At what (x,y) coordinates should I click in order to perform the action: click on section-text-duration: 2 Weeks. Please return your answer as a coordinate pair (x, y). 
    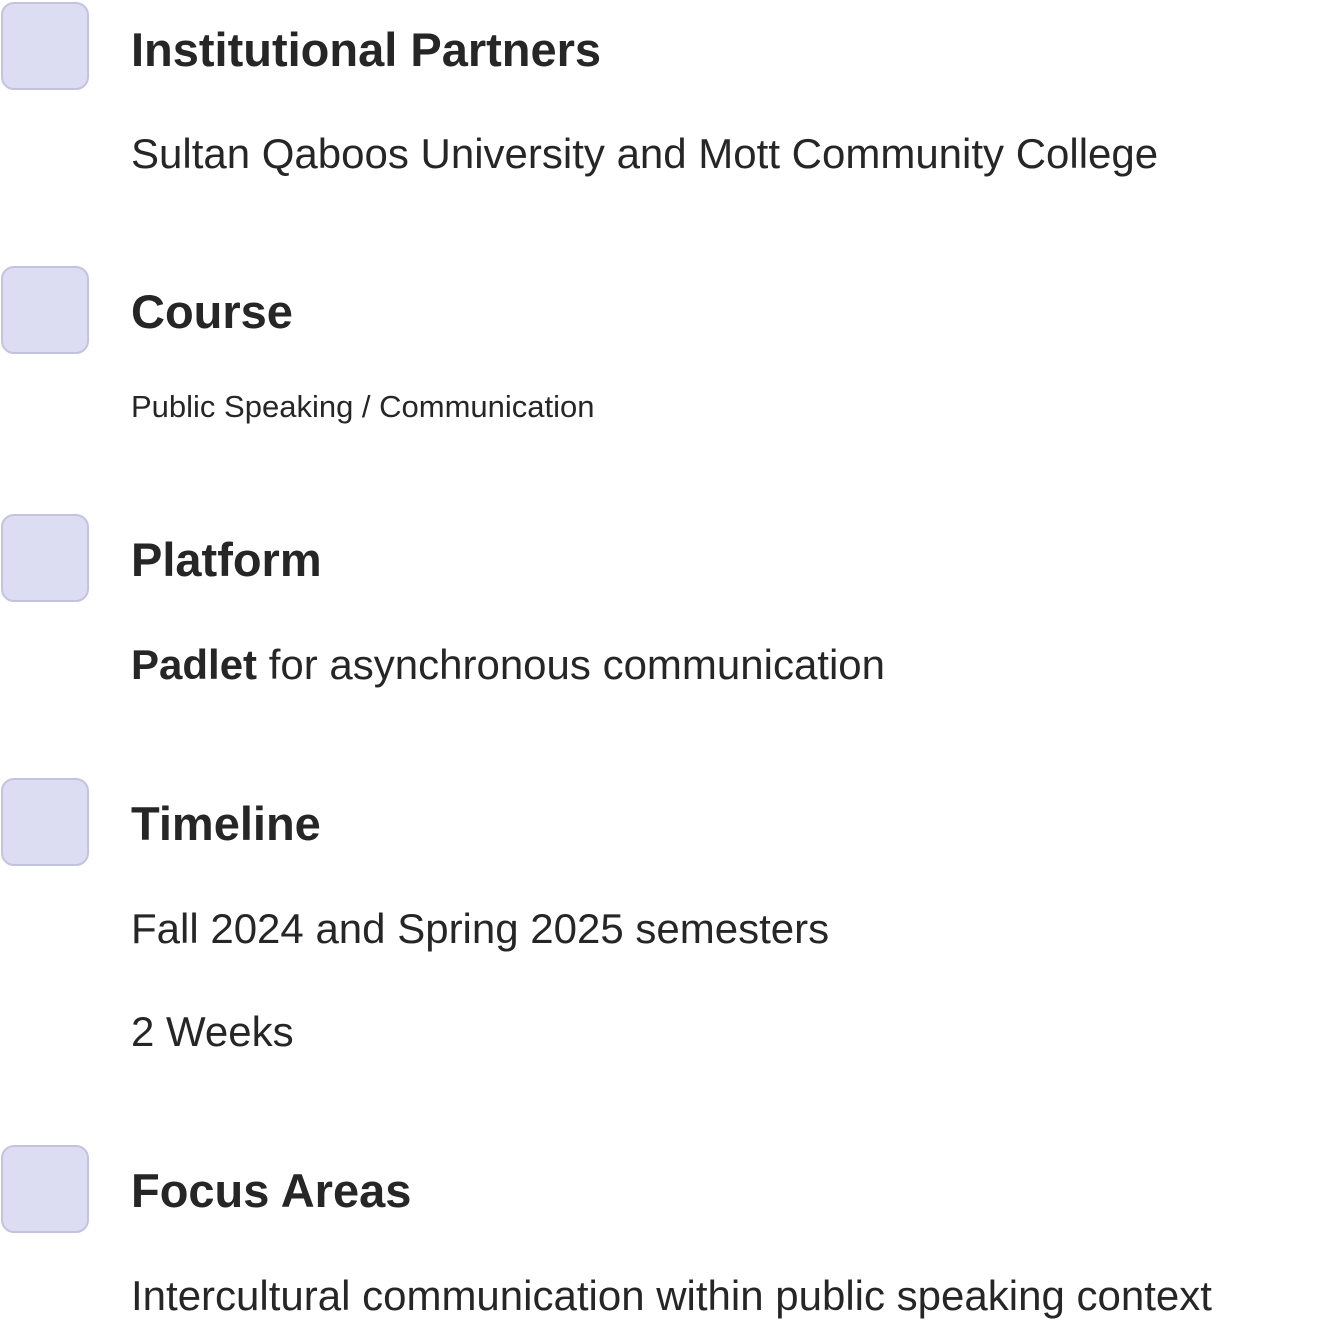
    Looking at the image, I should click on (212, 1031).